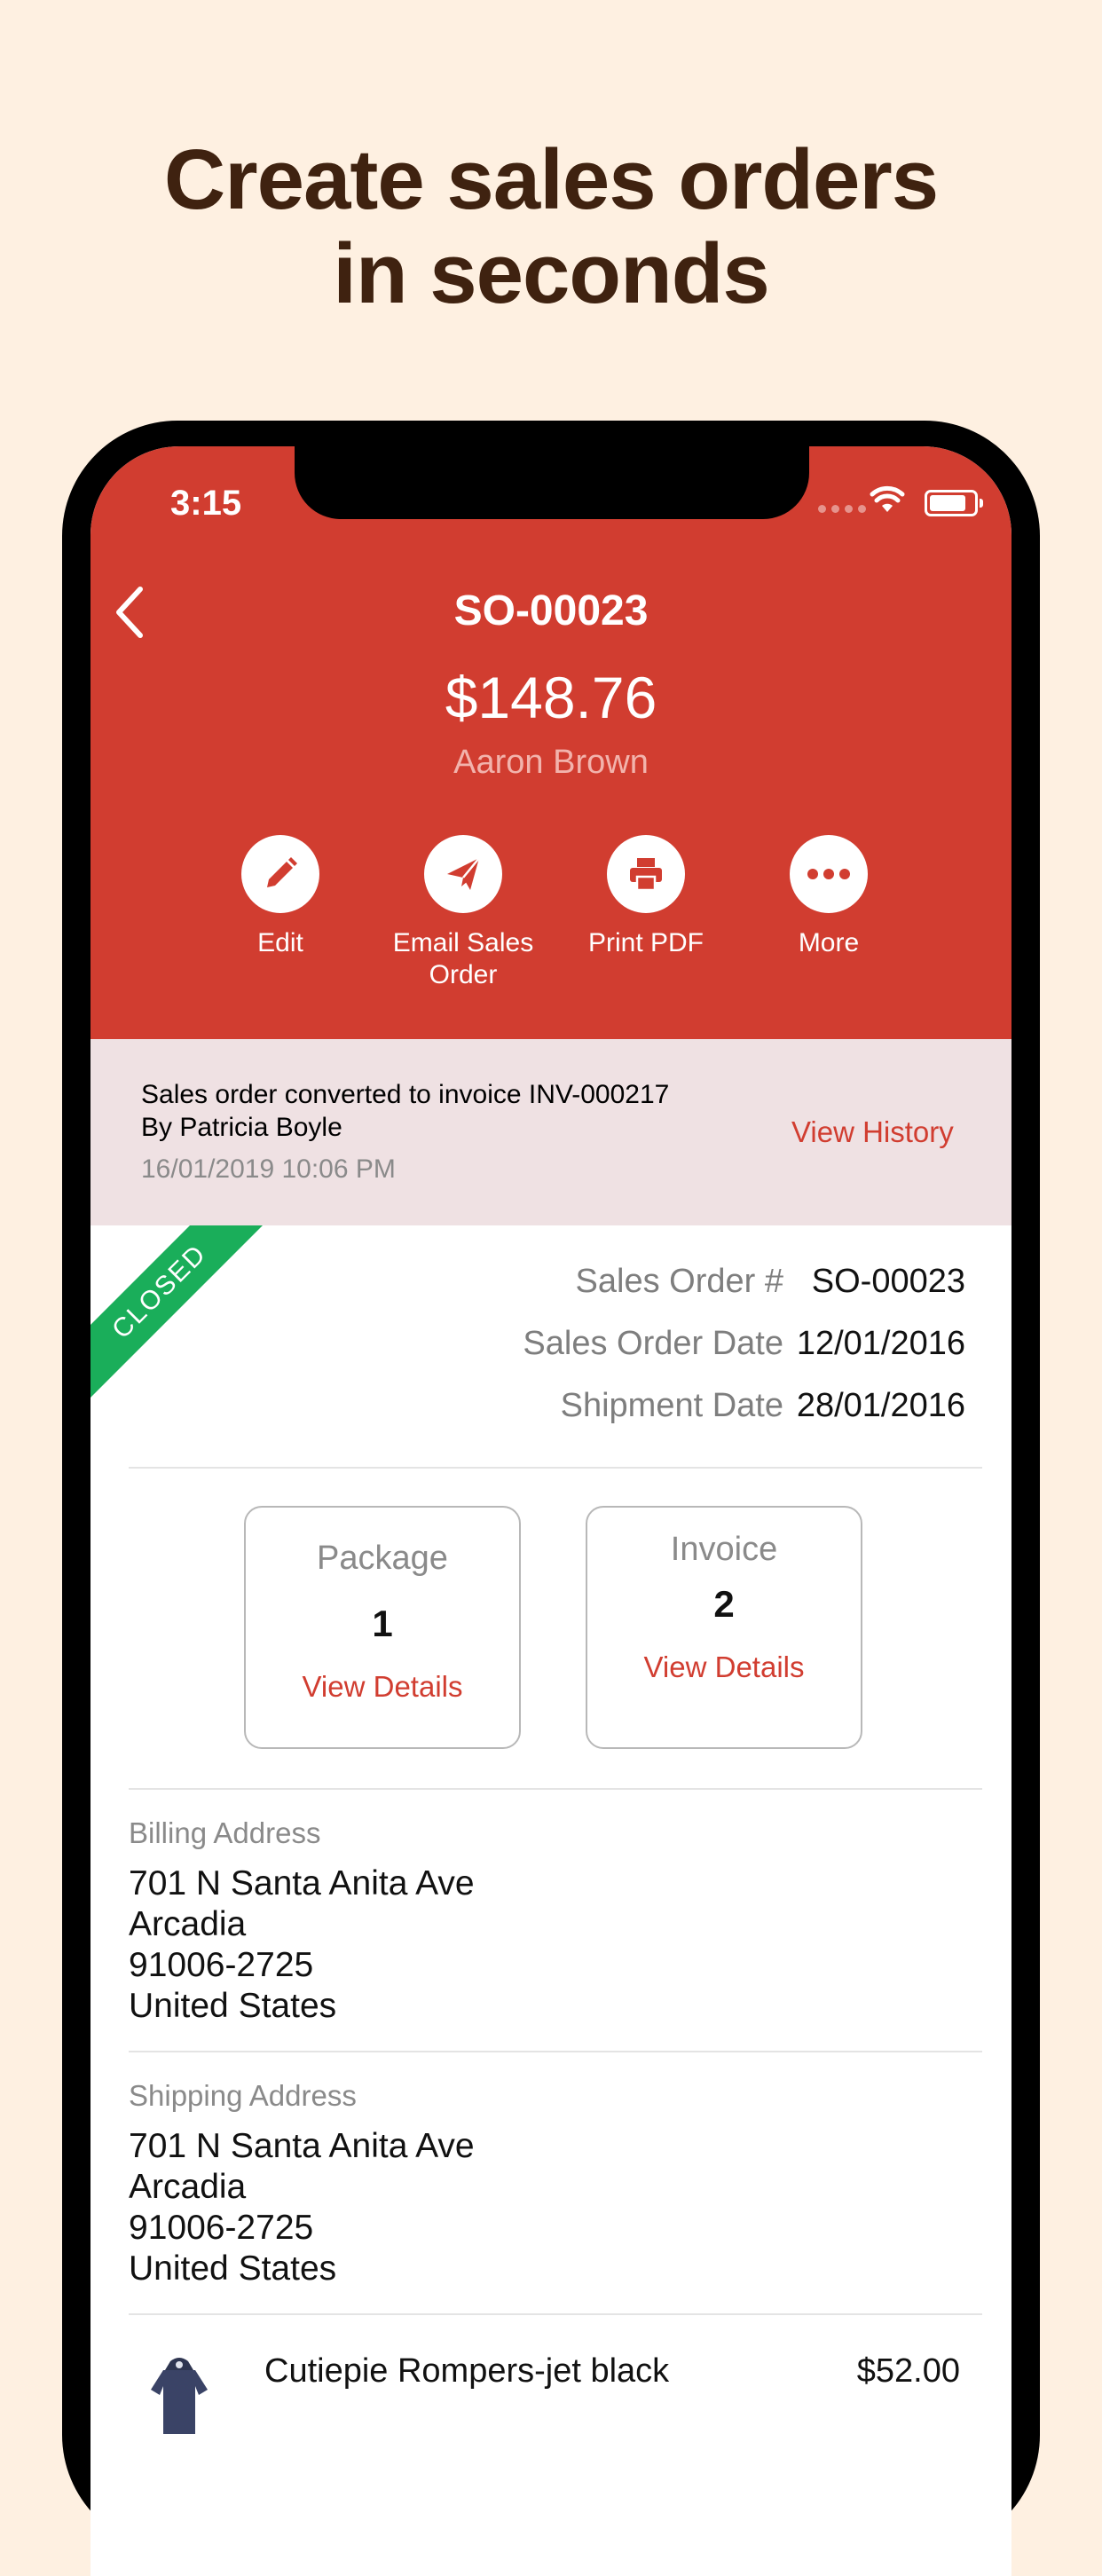  What do you see at coordinates (382, 1558) in the screenshot?
I see `card-title: Package` at bounding box center [382, 1558].